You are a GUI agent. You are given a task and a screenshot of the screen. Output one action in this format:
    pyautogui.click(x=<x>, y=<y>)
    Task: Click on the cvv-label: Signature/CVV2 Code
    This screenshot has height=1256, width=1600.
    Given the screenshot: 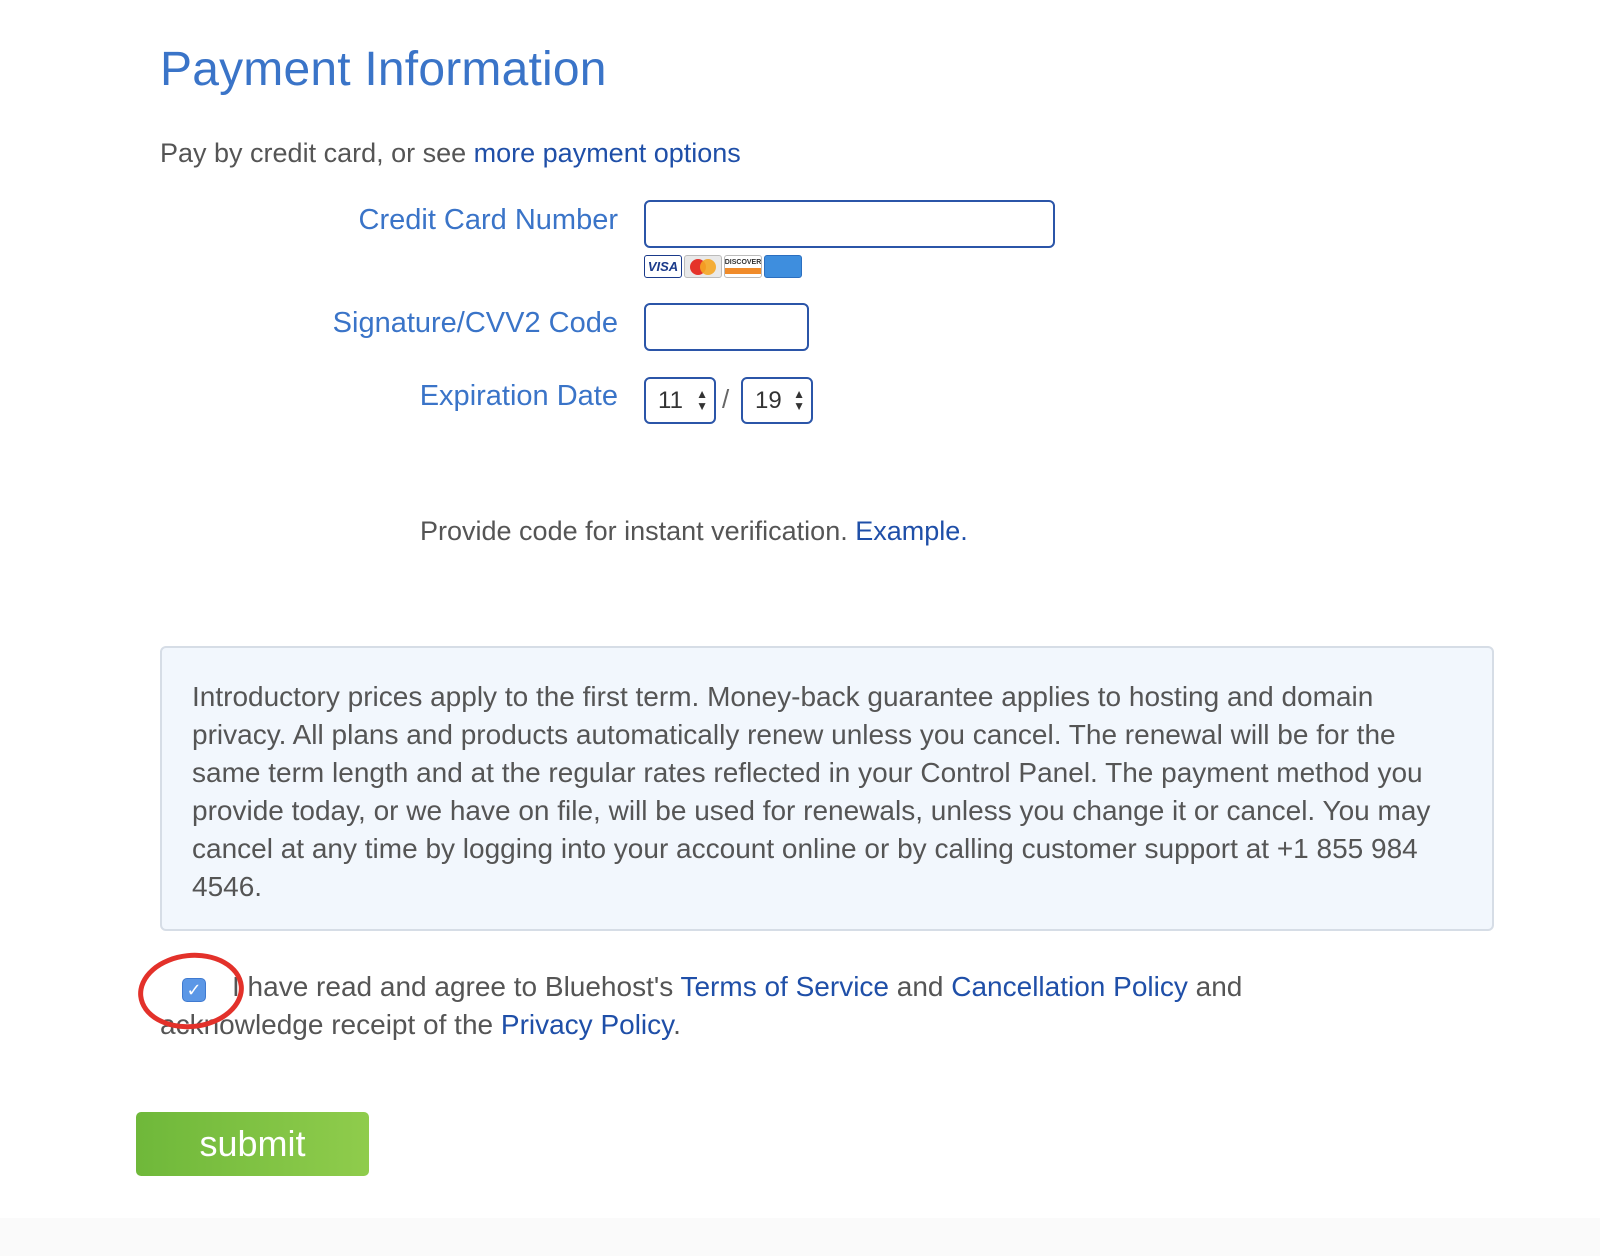 What is the action you would take?
    pyautogui.click(x=475, y=323)
    